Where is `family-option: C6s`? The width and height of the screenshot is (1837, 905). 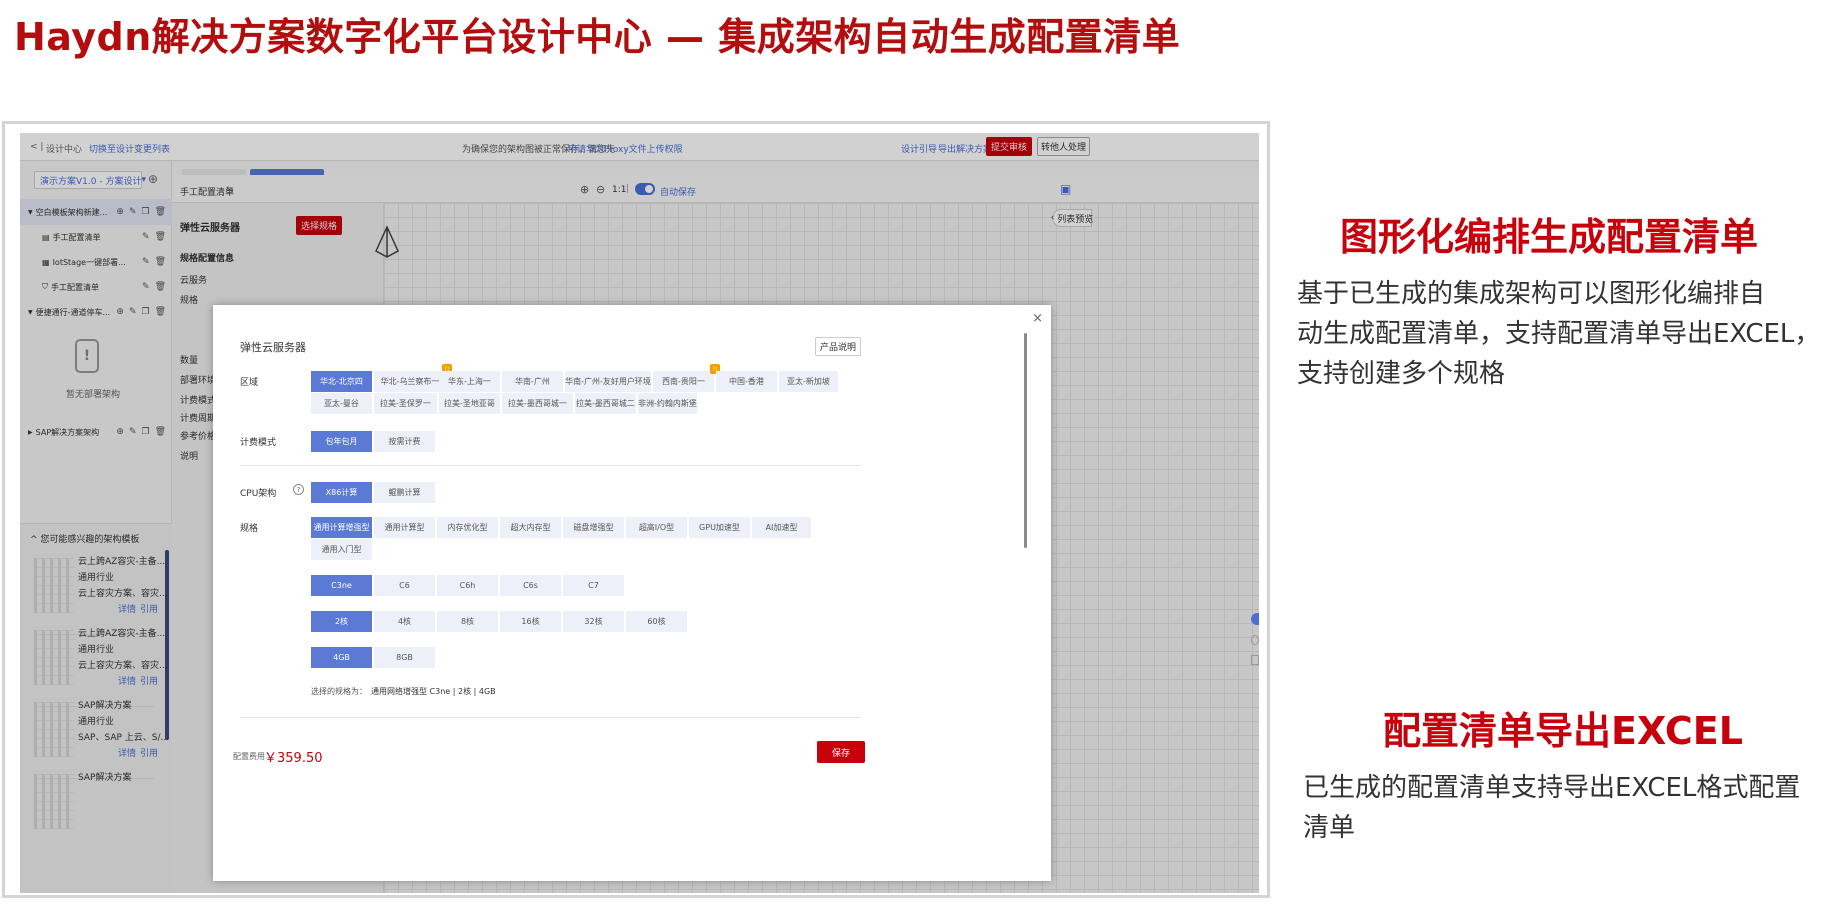
family-option: C6s is located at coordinates (531, 585).